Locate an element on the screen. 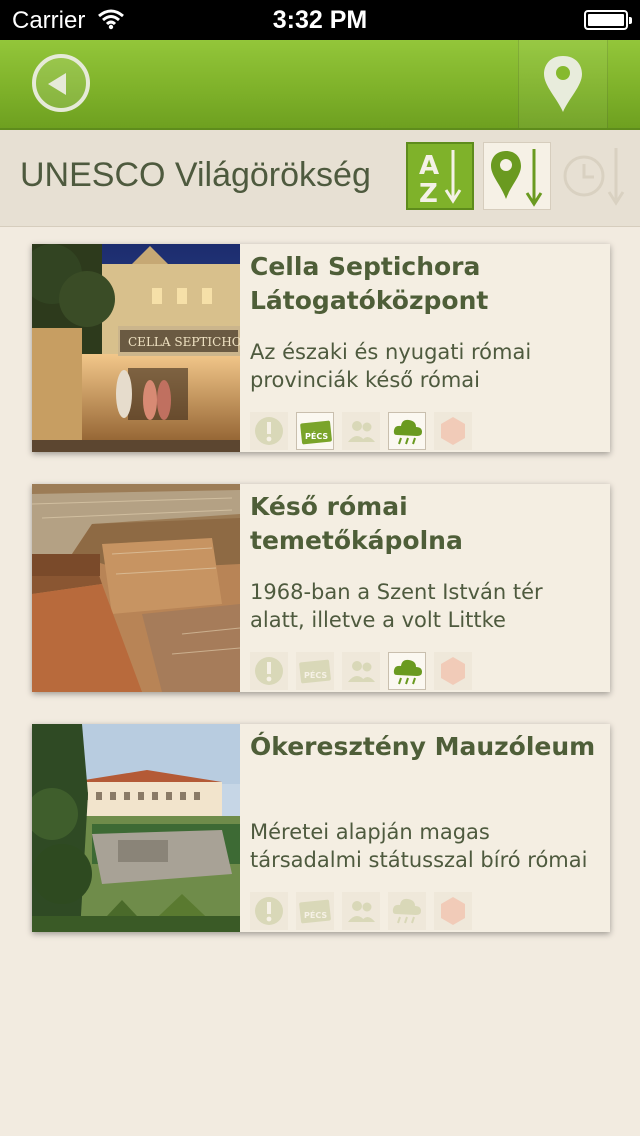  card-photo: CELLA SEPTICHORA is located at coordinates (136, 348).